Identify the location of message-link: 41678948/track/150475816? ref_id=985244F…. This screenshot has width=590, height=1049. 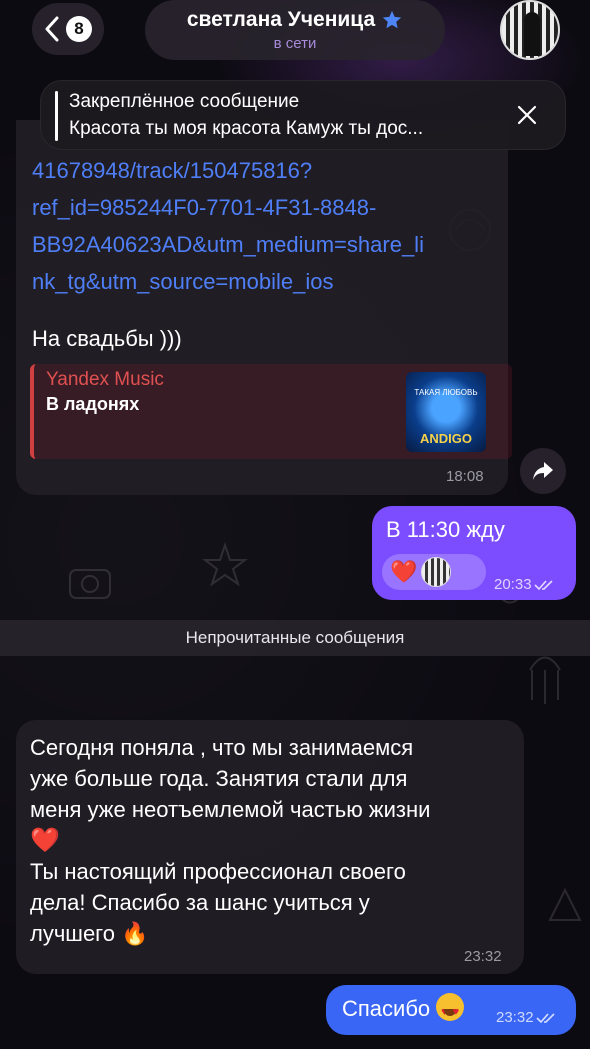
(267, 226).